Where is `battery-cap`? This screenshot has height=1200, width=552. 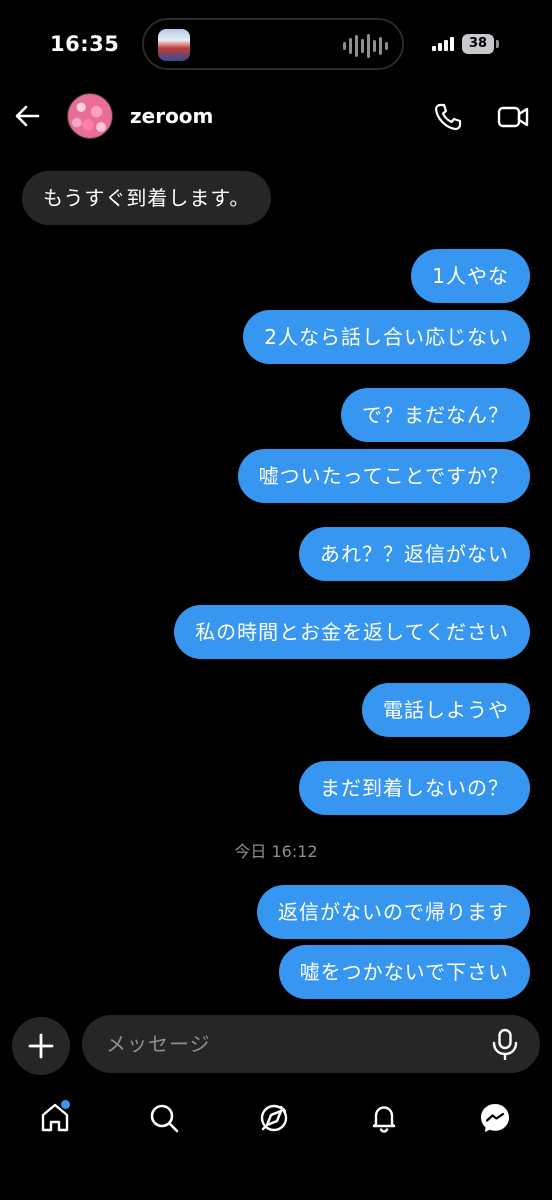
battery-cap is located at coordinates (497, 44).